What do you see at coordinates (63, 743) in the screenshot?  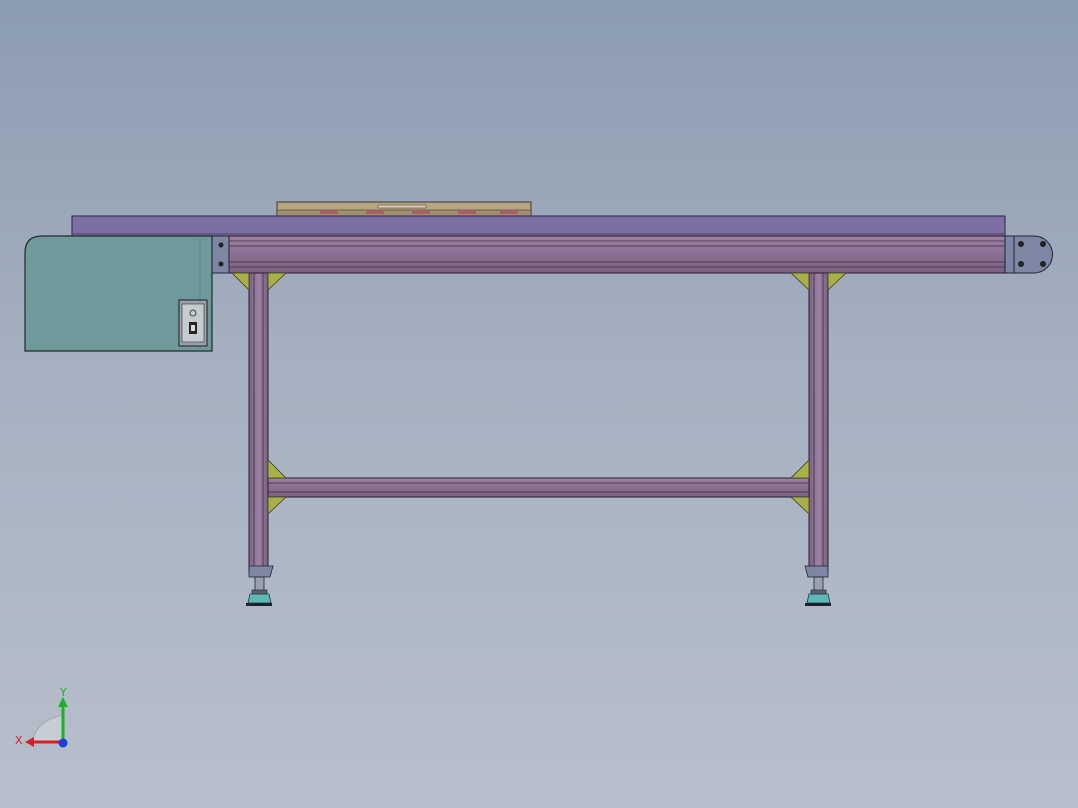 I see `z-axis-dot` at bounding box center [63, 743].